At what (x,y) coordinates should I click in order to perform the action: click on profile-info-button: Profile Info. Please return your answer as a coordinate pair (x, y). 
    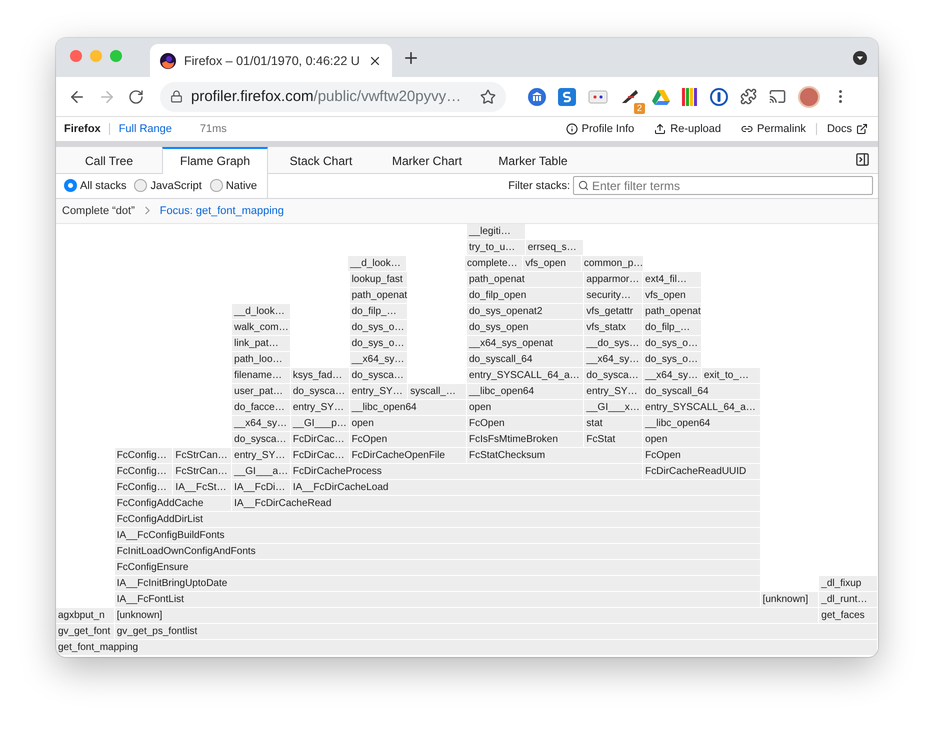
    Looking at the image, I should click on (600, 128).